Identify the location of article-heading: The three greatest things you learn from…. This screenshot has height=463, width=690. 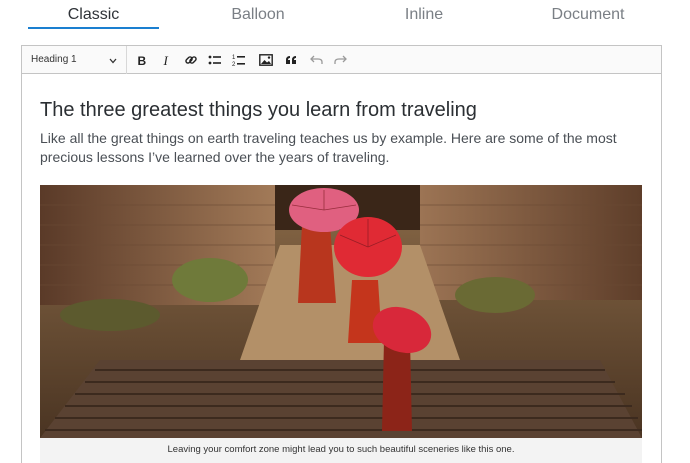
(258, 110).